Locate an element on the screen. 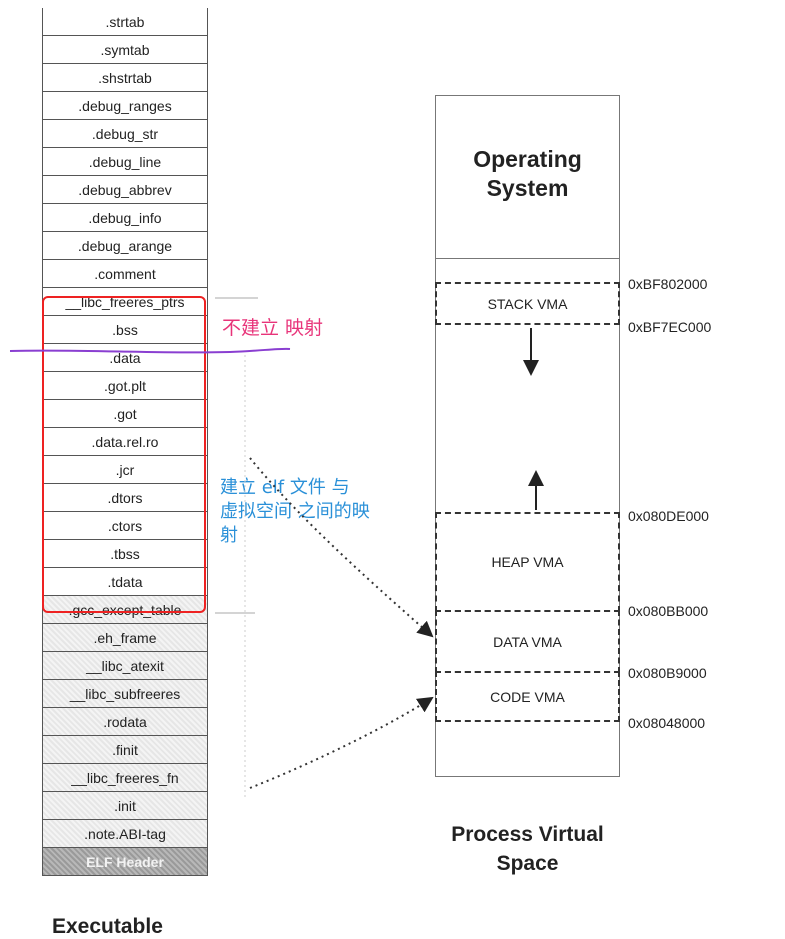 This screenshot has height=939, width=785. data-mapping-arrow is located at coordinates (341, 547).